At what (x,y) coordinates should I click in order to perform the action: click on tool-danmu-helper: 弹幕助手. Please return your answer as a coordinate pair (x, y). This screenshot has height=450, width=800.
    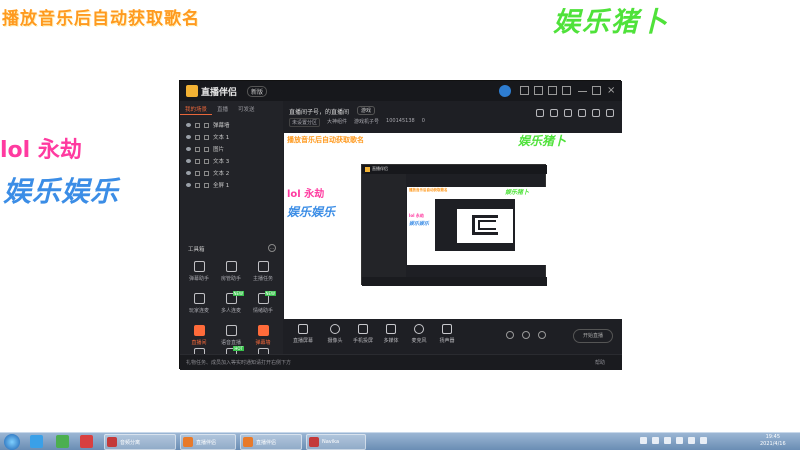
    Looking at the image, I should click on (199, 274).